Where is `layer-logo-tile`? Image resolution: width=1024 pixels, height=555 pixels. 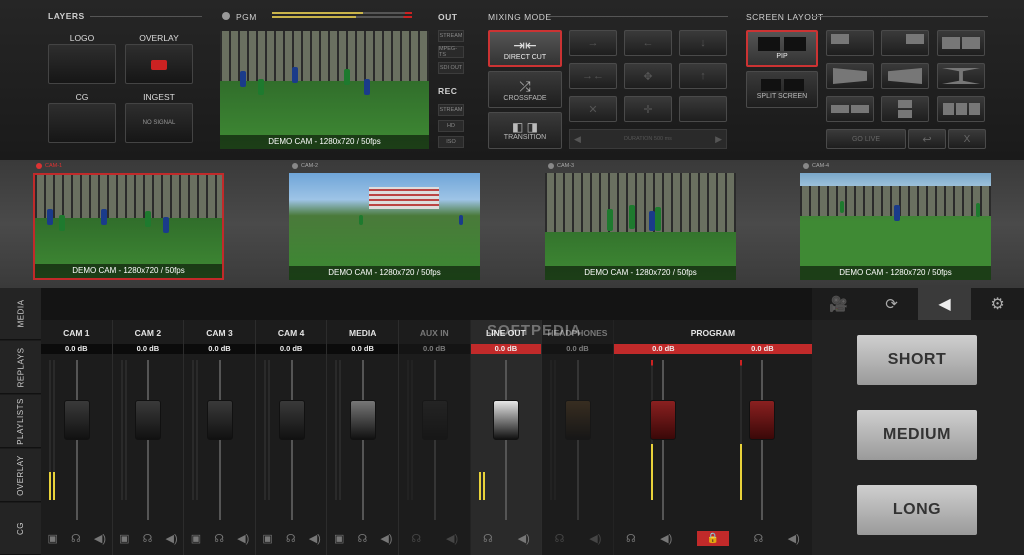
layer-logo-tile is located at coordinates (82, 64).